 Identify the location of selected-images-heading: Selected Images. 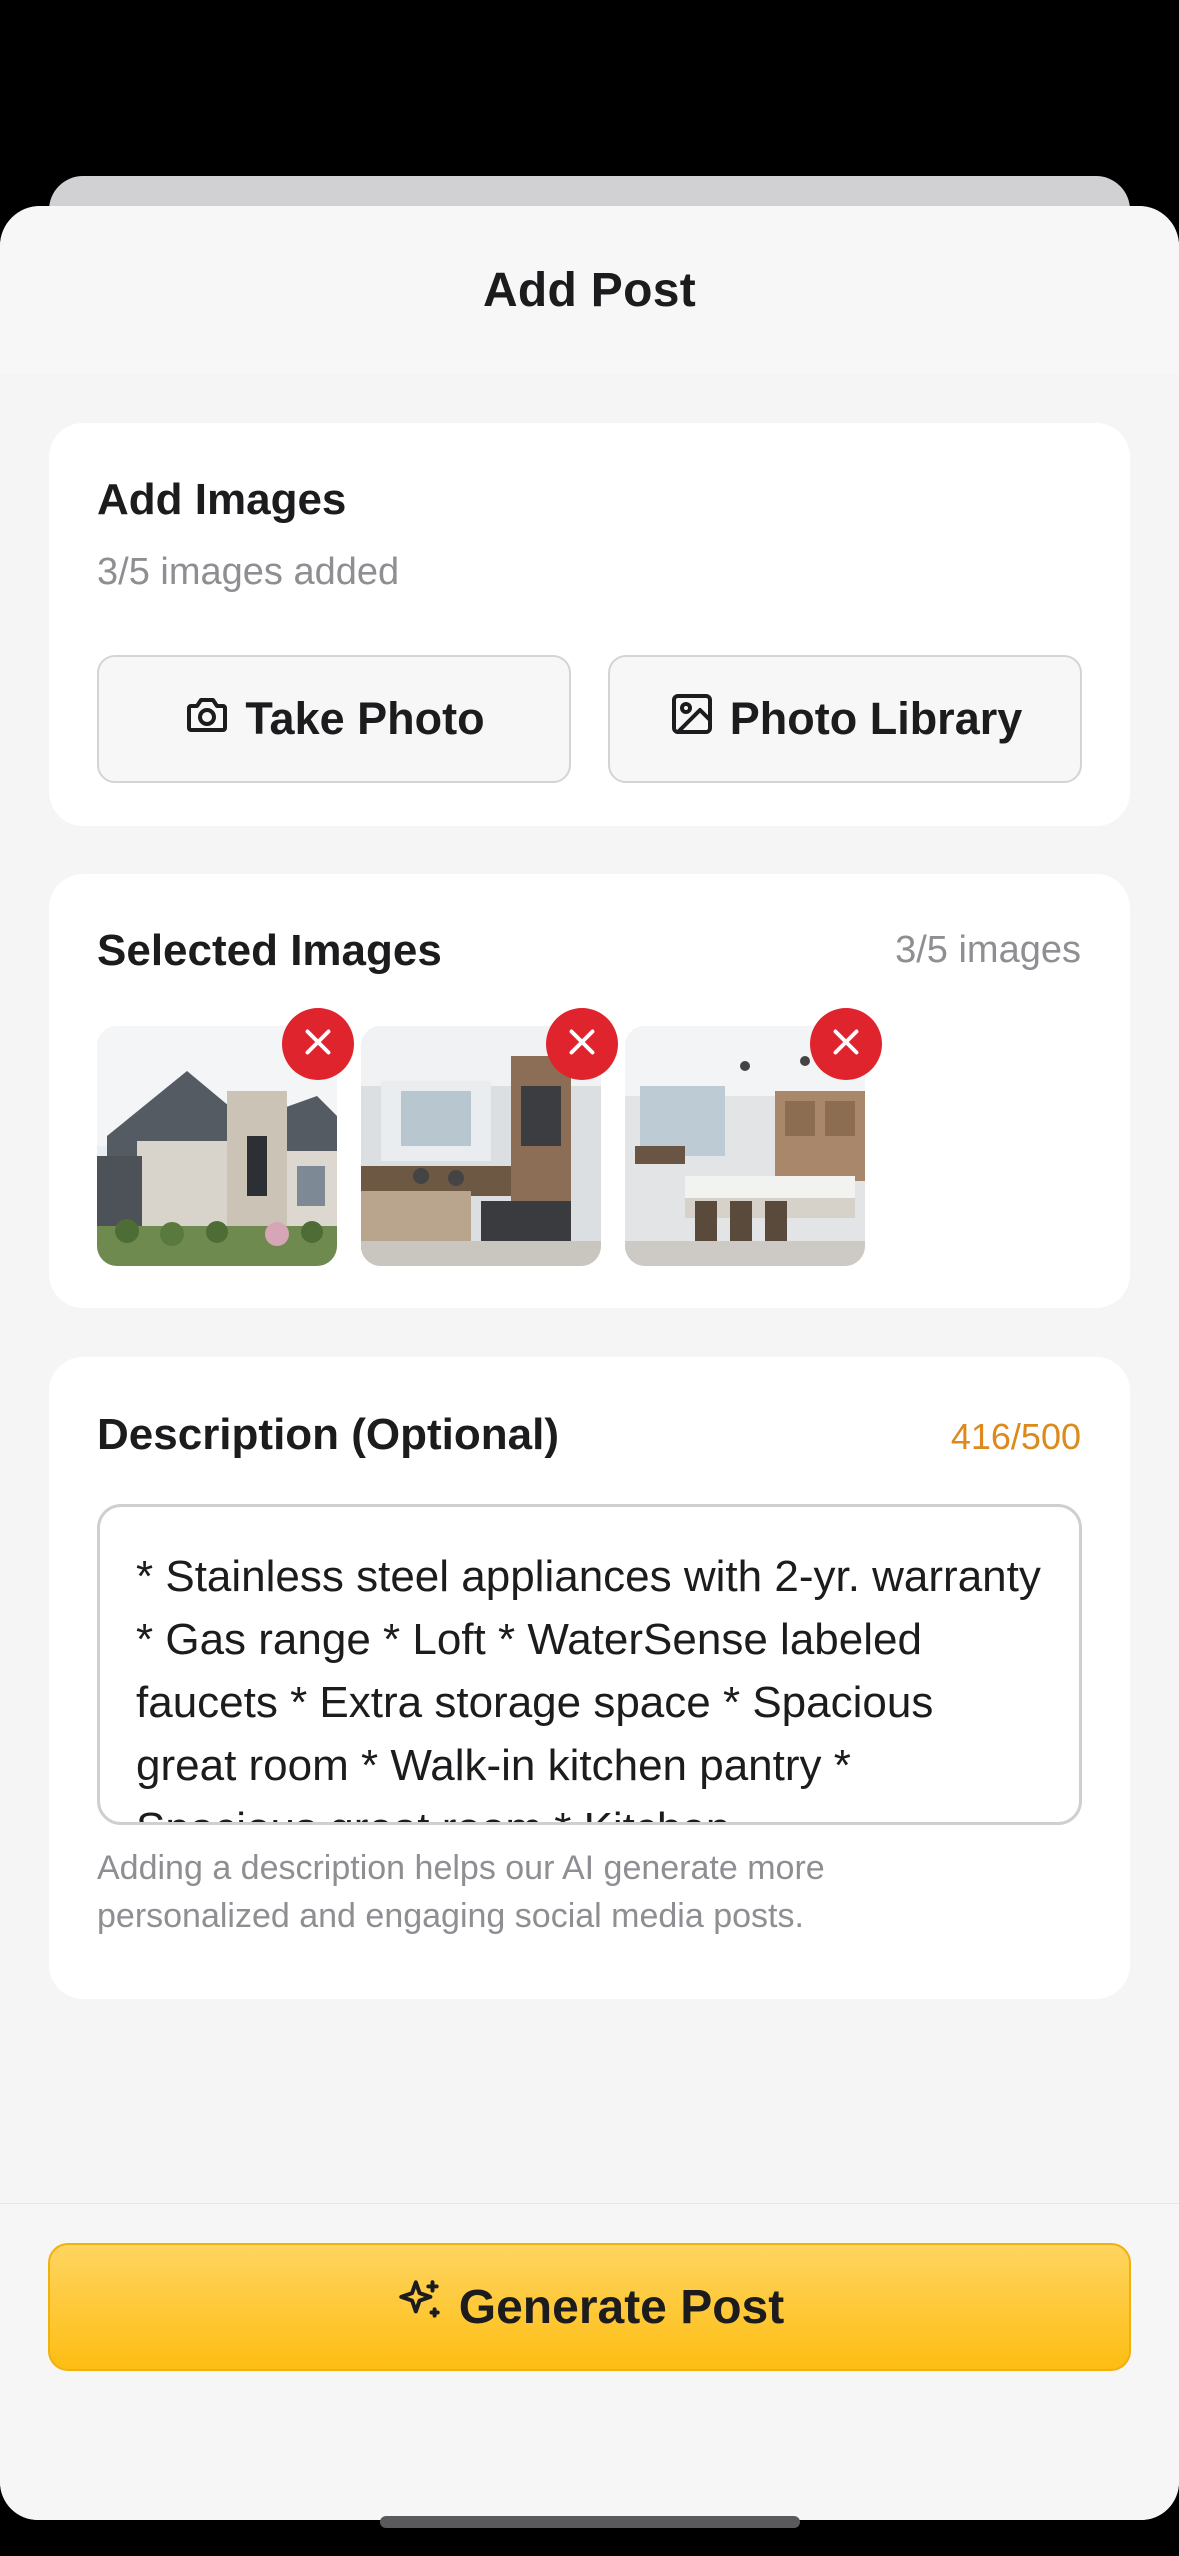
(269, 950).